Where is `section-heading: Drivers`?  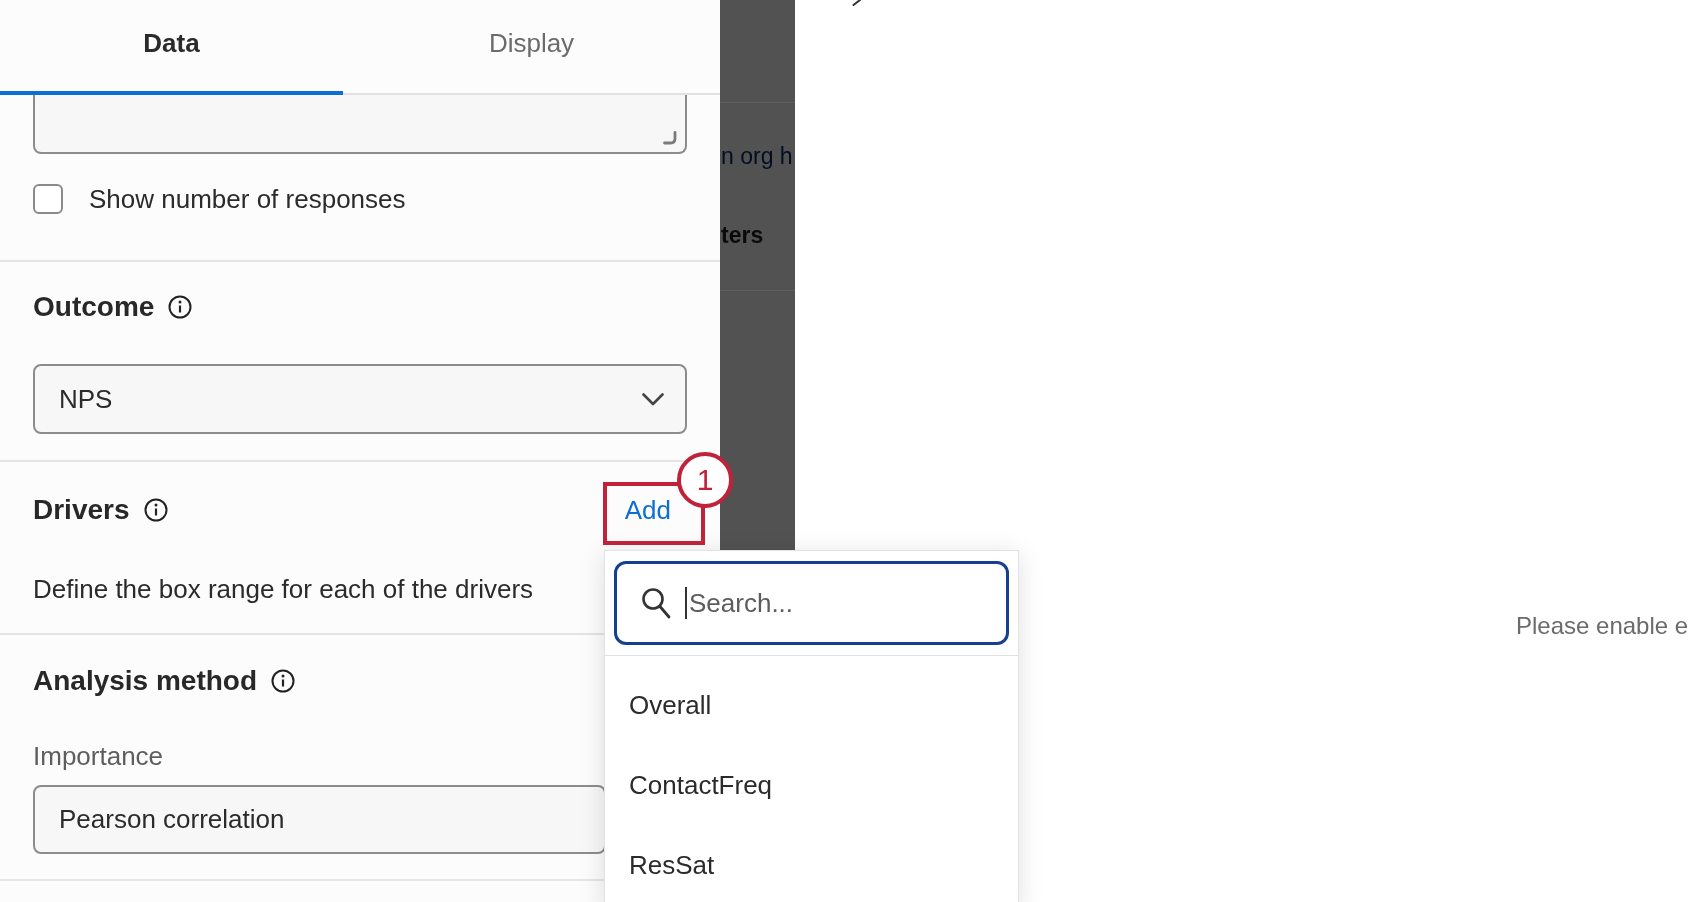 section-heading: Drivers is located at coordinates (81, 510).